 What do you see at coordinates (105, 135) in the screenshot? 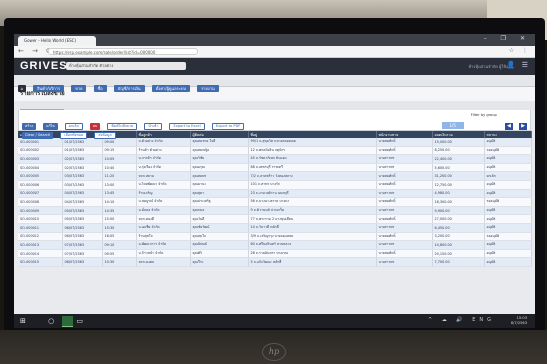
I see `send-data-button: ส่งข้อมูล` at bounding box center [105, 135].